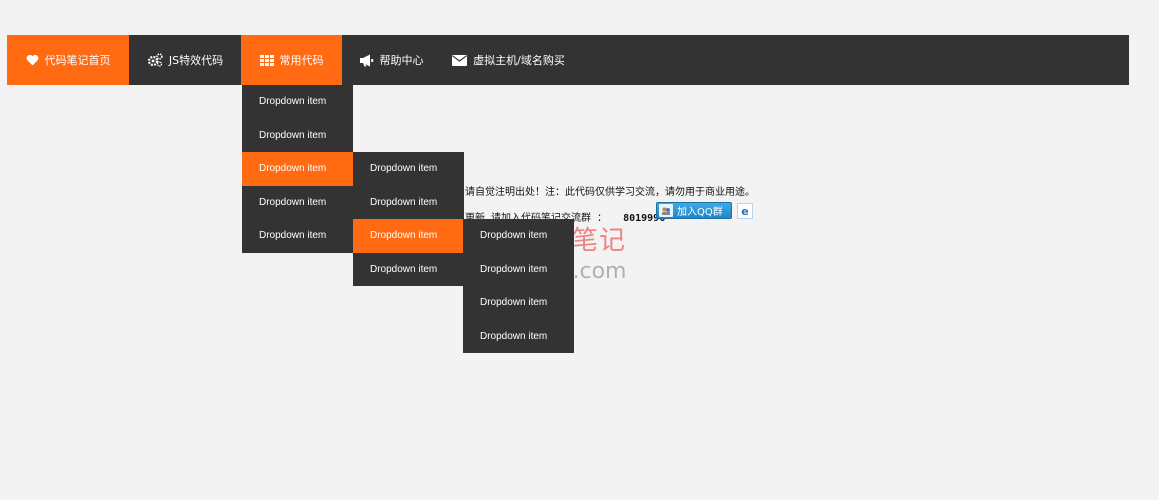  Describe the element at coordinates (155, 60) in the screenshot. I see `gears-icon` at that location.